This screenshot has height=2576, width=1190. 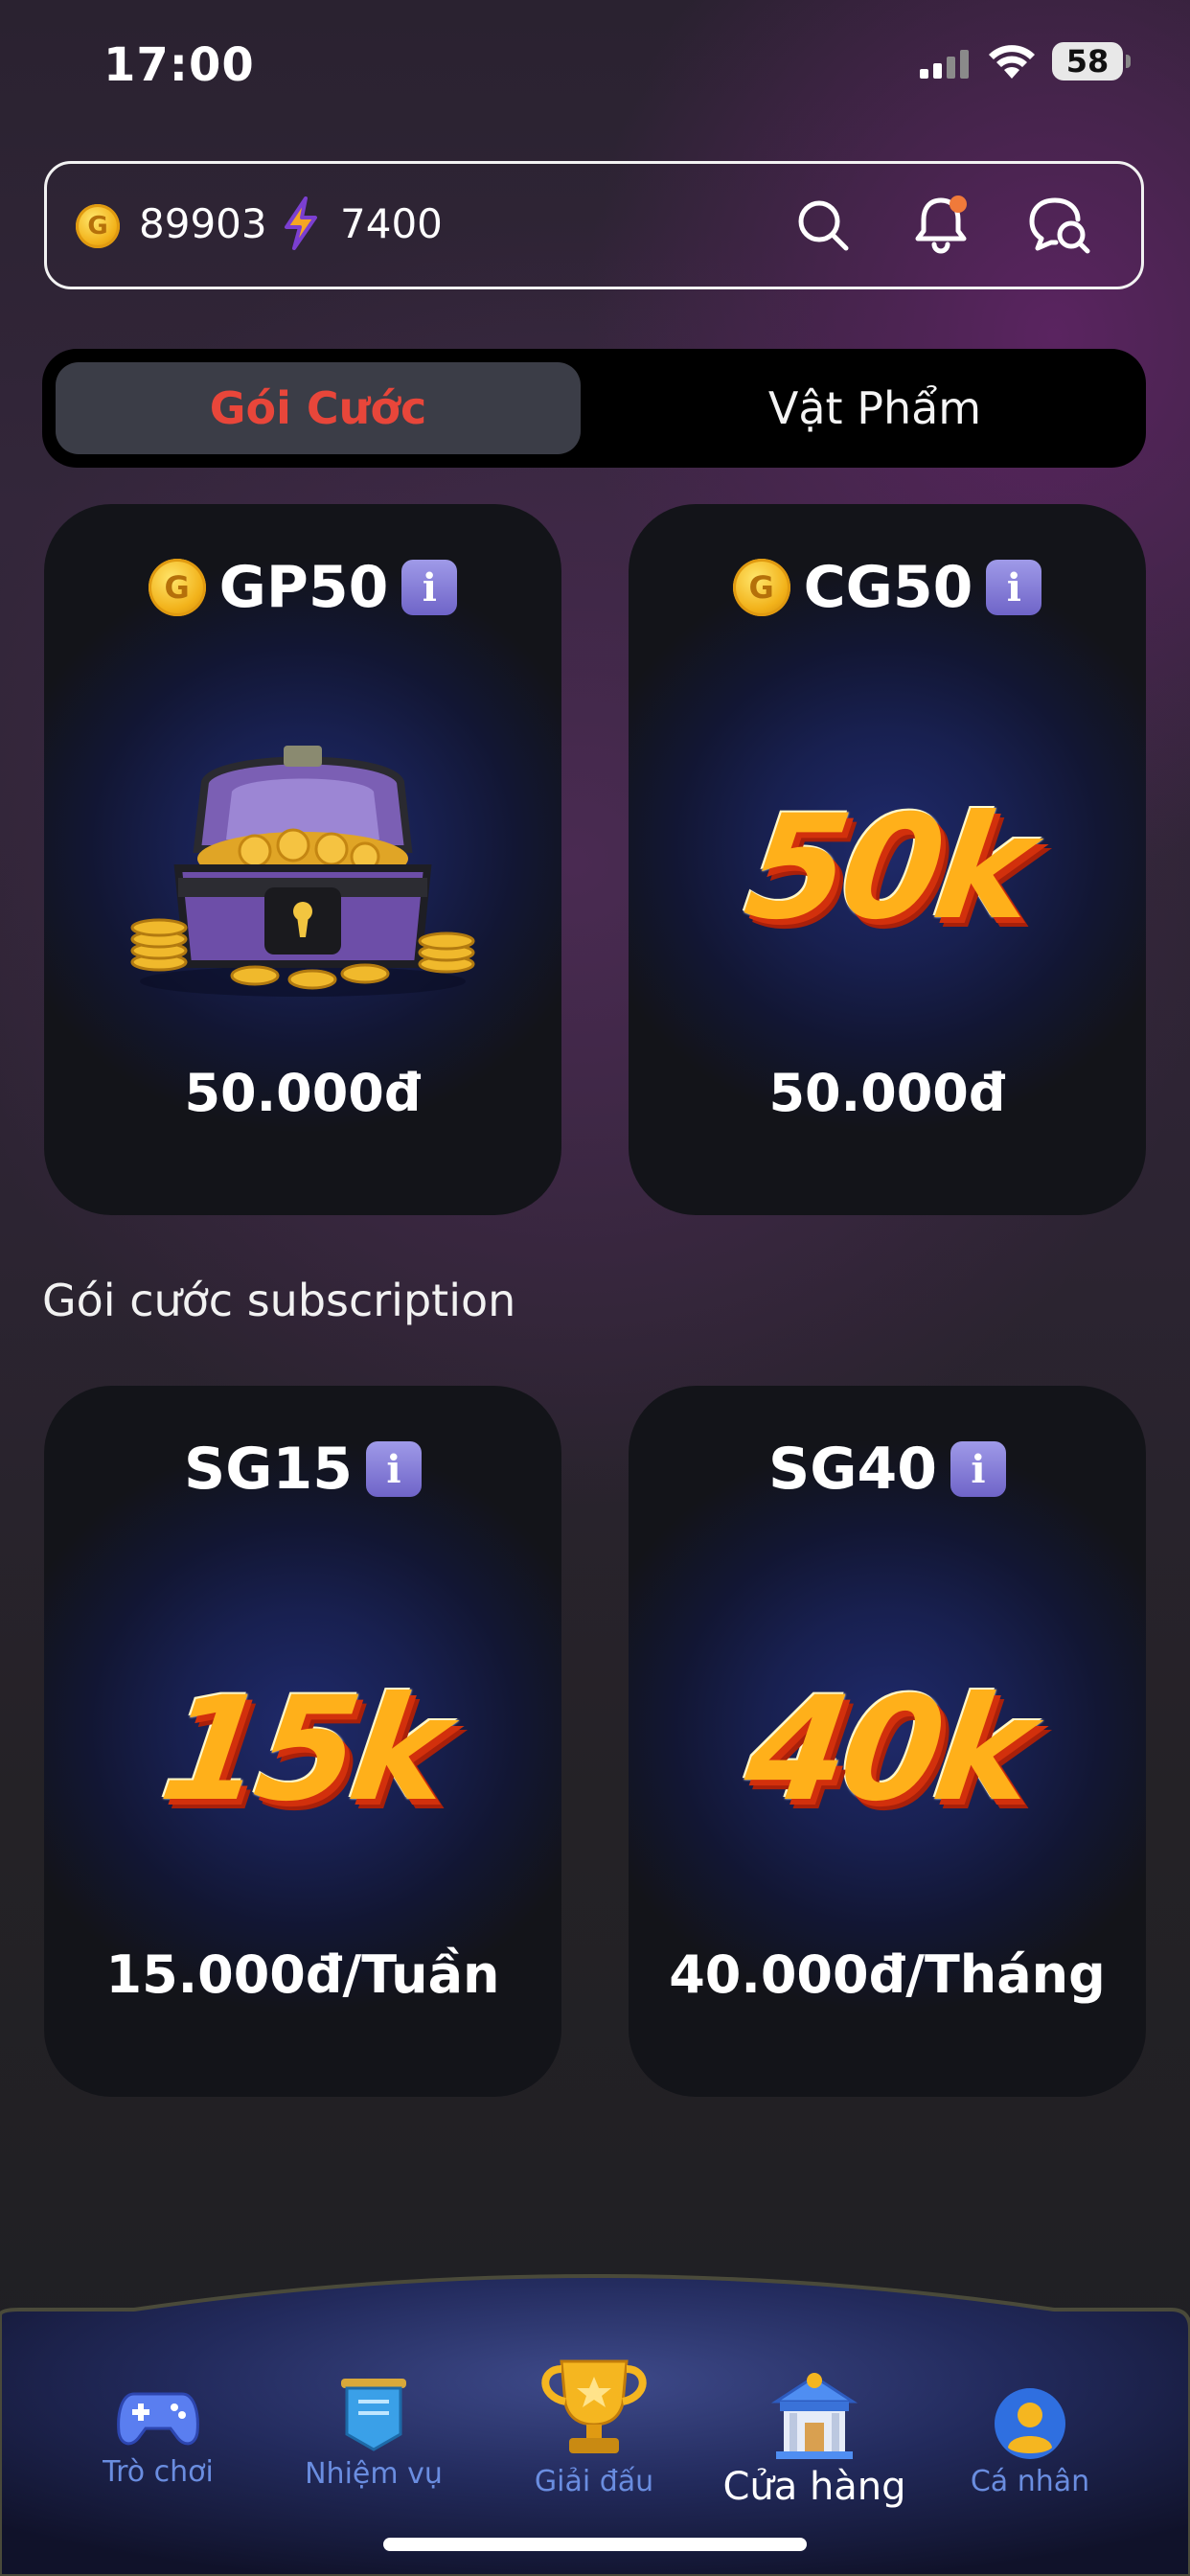 What do you see at coordinates (594, 2406) in the screenshot?
I see `trophy-icon` at bounding box center [594, 2406].